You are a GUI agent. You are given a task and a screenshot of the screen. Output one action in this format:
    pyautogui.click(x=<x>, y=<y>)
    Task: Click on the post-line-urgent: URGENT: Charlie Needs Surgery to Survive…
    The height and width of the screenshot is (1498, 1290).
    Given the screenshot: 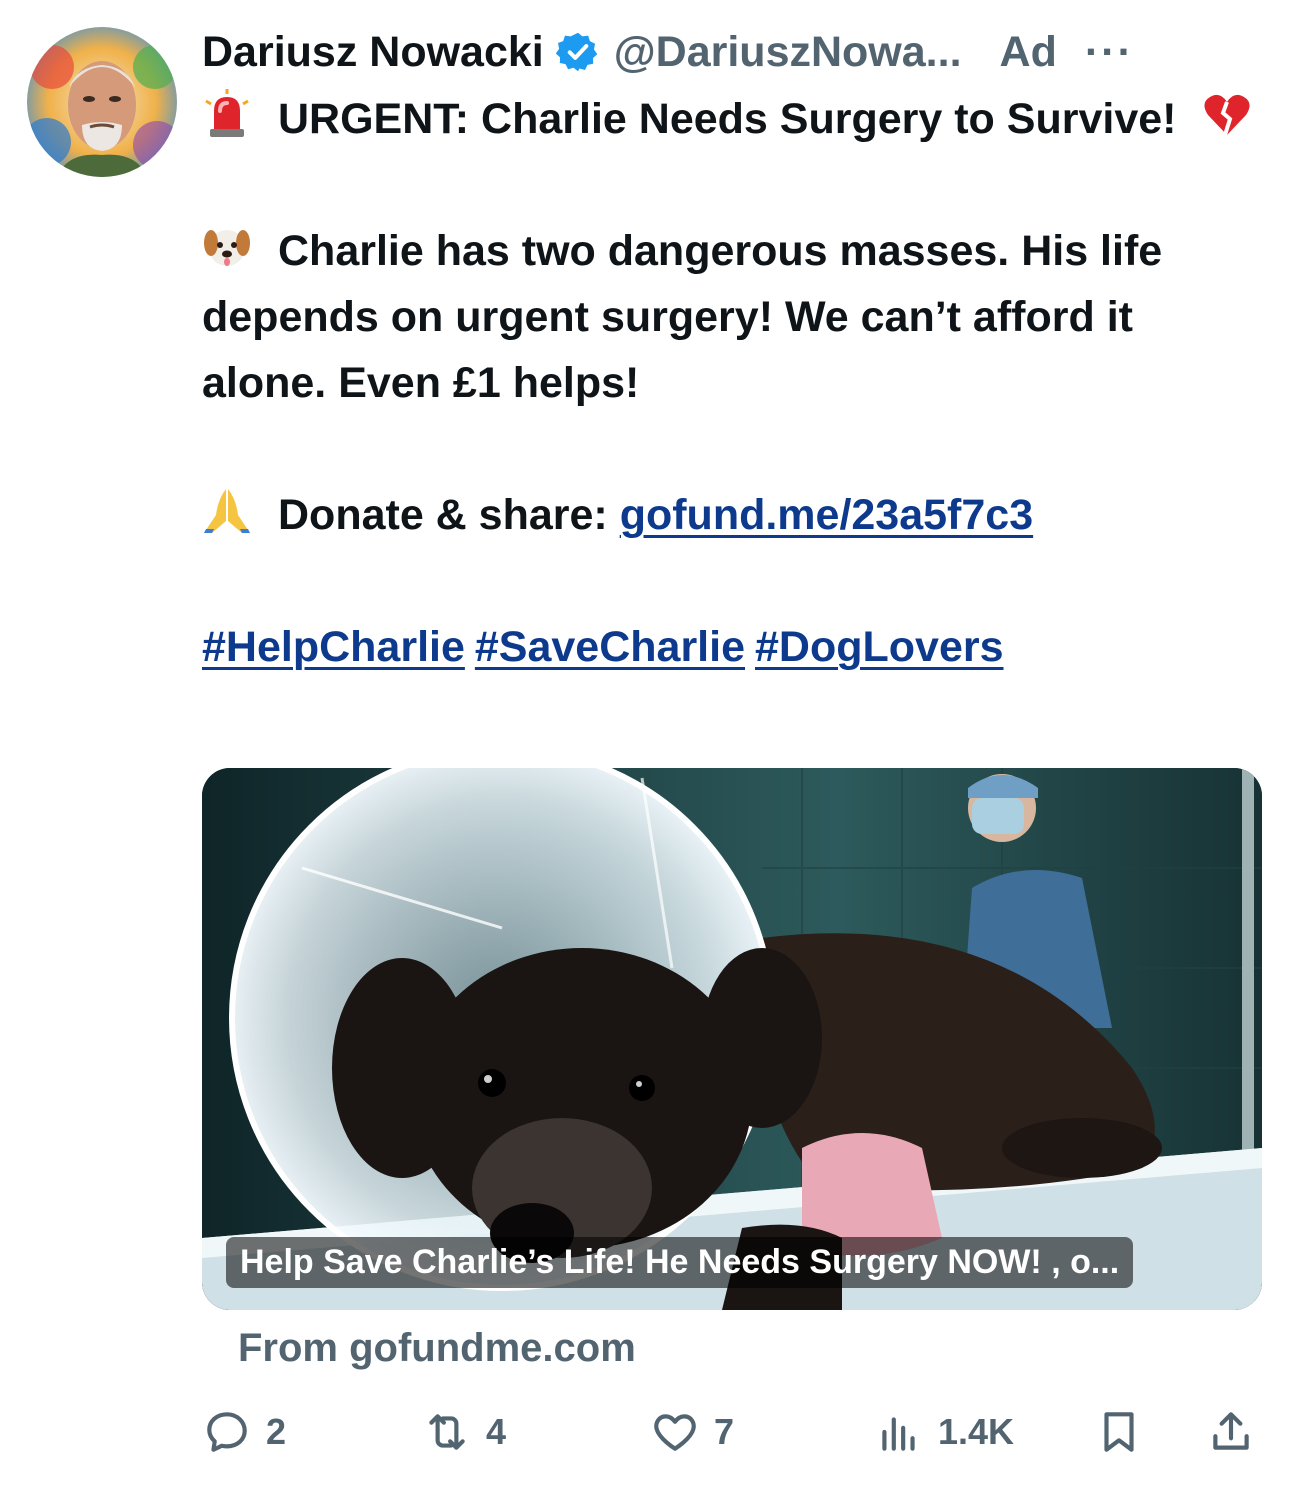 What is the action you would take?
    pyautogui.click(x=732, y=119)
    